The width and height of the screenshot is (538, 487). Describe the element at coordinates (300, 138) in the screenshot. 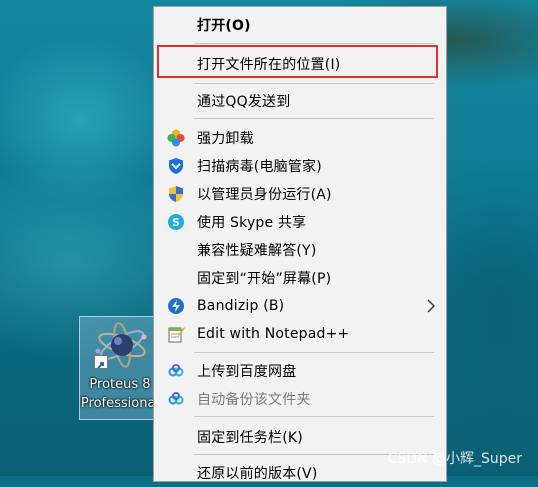

I see `menu-item-power-uninstall: 强力卸载` at that location.